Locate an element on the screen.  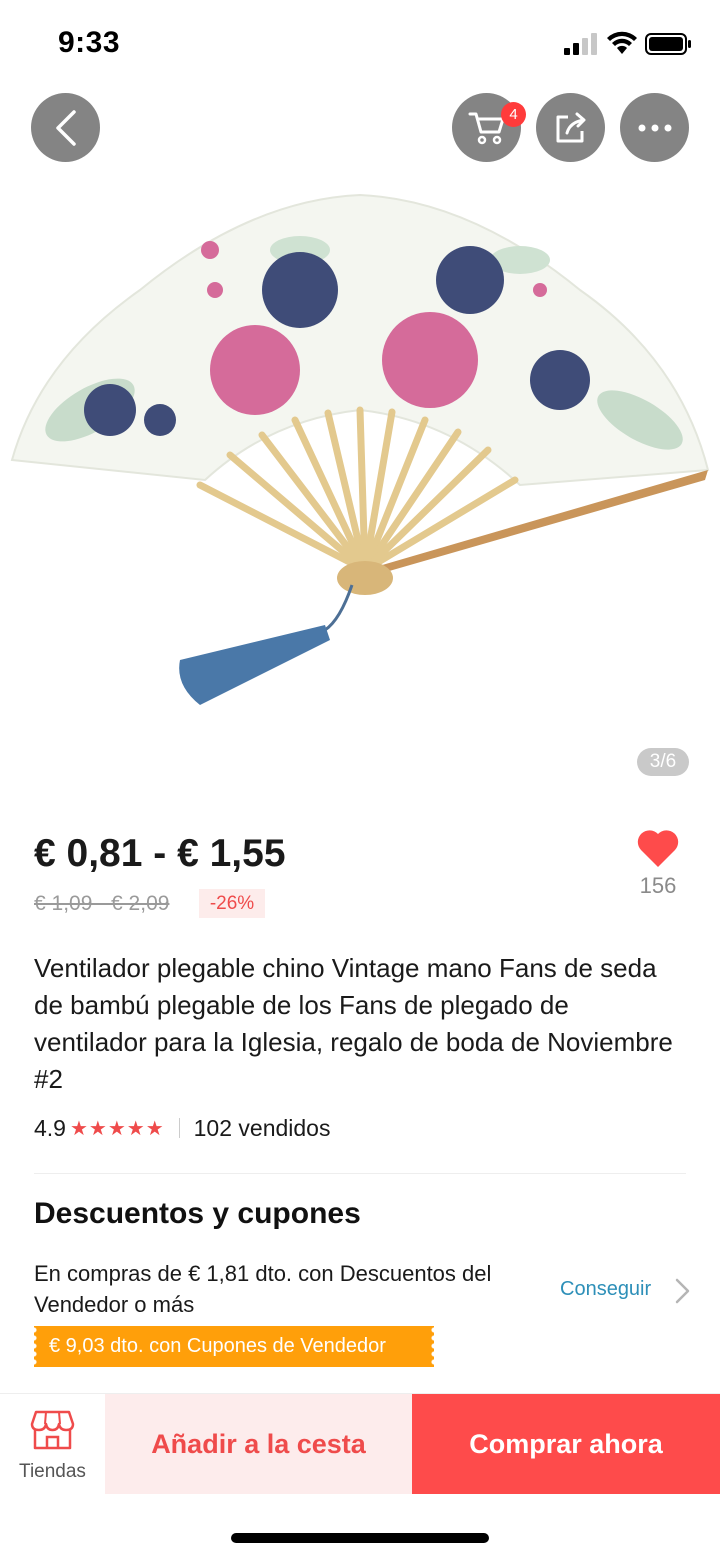
more-icon is located at coordinates (654, 127).